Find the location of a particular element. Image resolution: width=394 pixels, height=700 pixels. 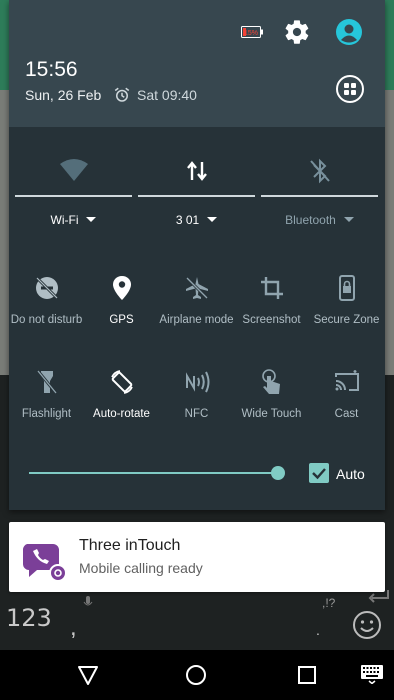

tile-gps: GPS is located at coordinates (121, 309).